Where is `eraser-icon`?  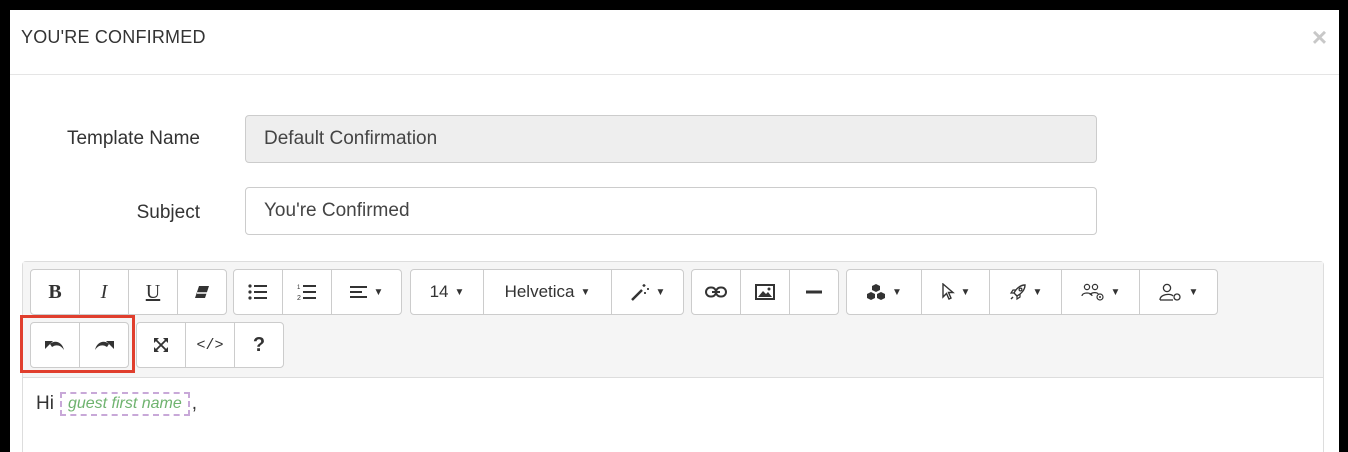 eraser-icon is located at coordinates (202, 292).